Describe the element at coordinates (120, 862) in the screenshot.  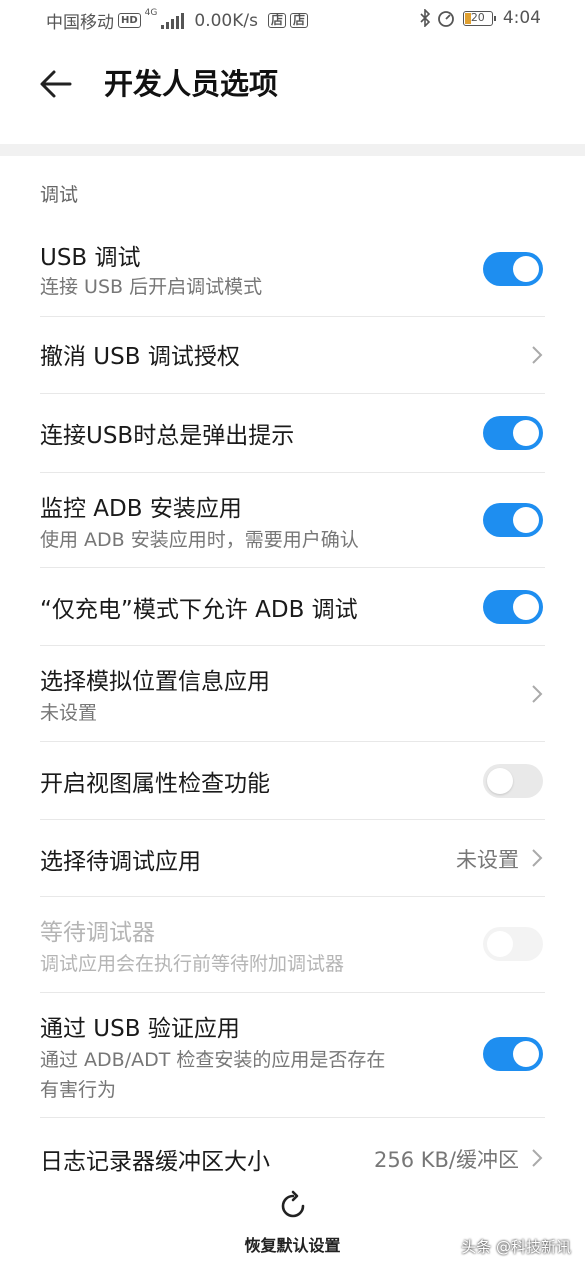
I see `setting-title: 选择待调试应用` at that location.